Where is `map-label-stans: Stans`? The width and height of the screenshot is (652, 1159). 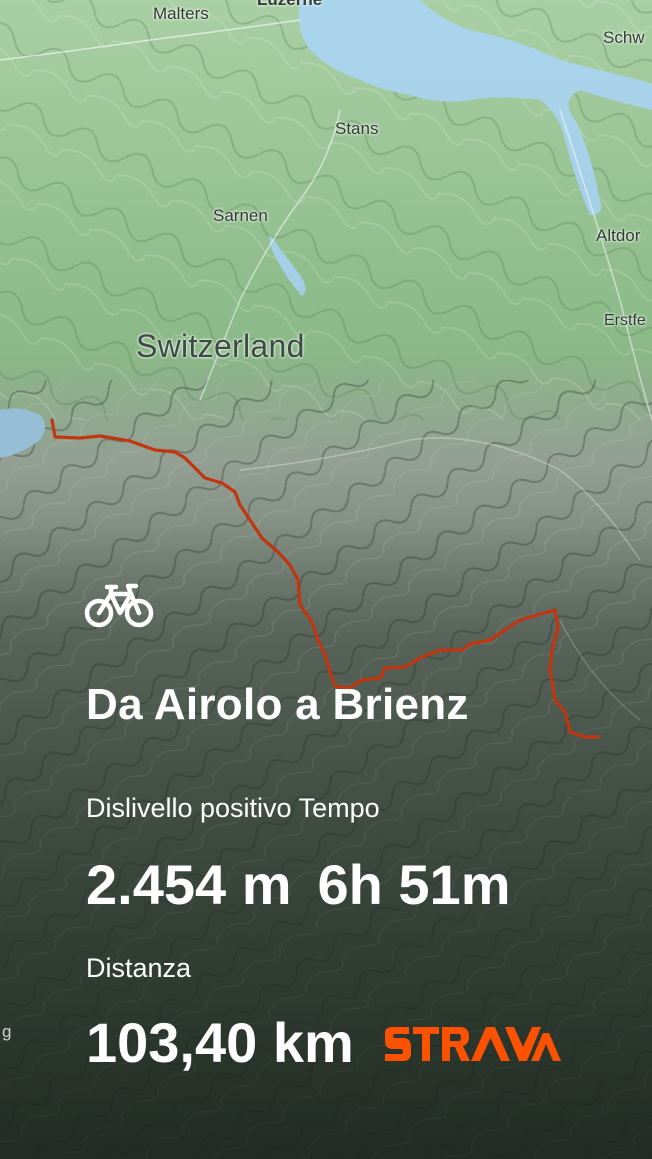 map-label-stans: Stans is located at coordinates (357, 128).